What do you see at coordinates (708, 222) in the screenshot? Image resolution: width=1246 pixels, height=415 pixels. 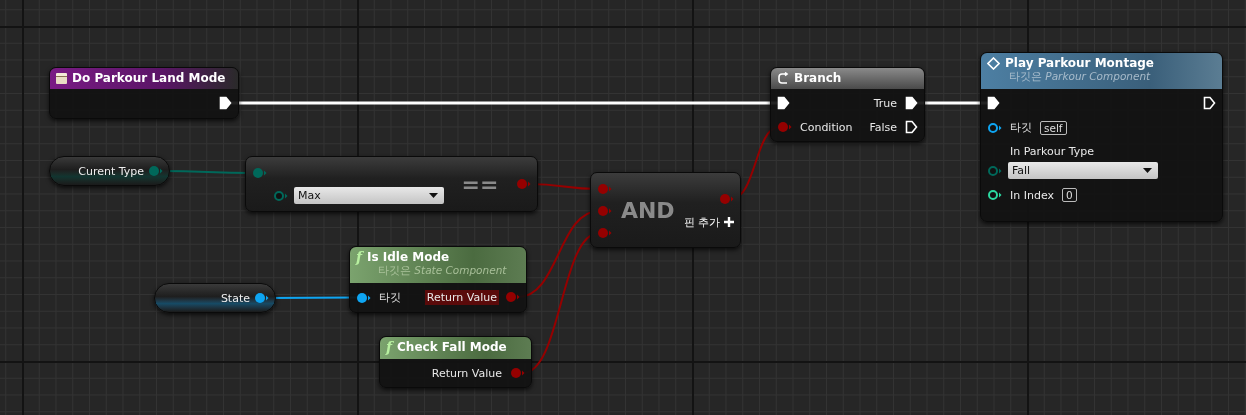 I see `add-pin-button: 핀 추가` at bounding box center [708, 222].